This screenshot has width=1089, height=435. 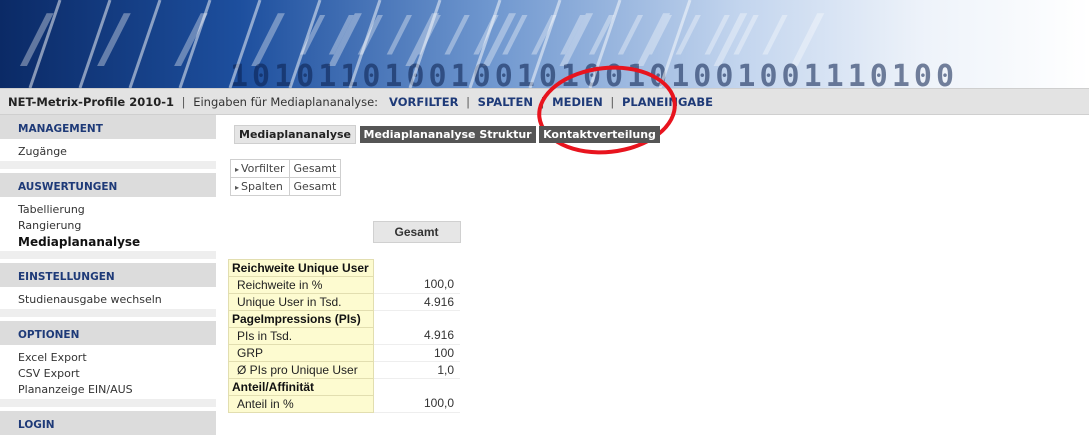 What do you see at coordinates (108, 423) in the screenshot?
I see `sidebar-heading-login: LOGIN` at bounding box center [108, 423].